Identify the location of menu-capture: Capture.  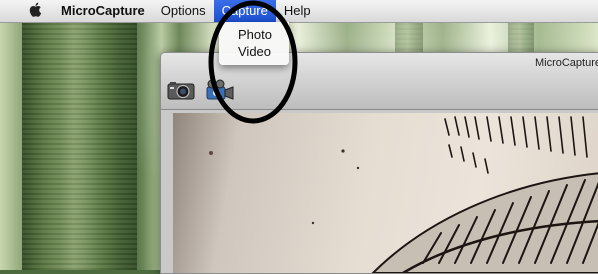
(244, 11).